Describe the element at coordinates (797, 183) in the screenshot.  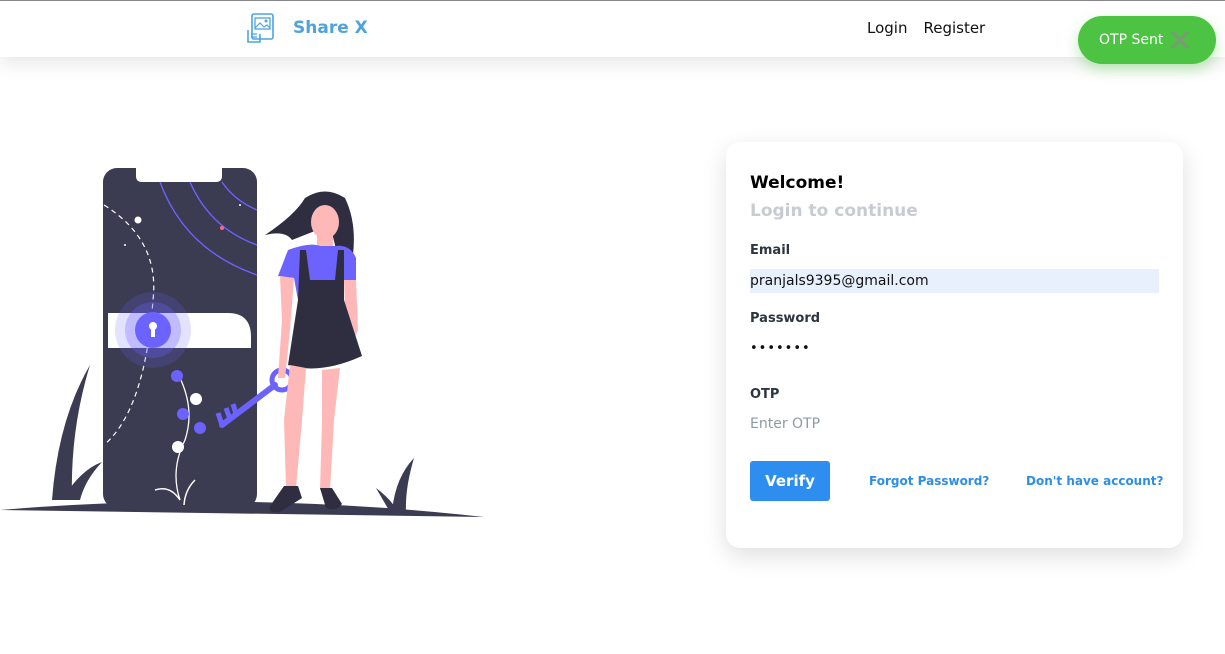
I see `card-title: Welcome!` at that location.